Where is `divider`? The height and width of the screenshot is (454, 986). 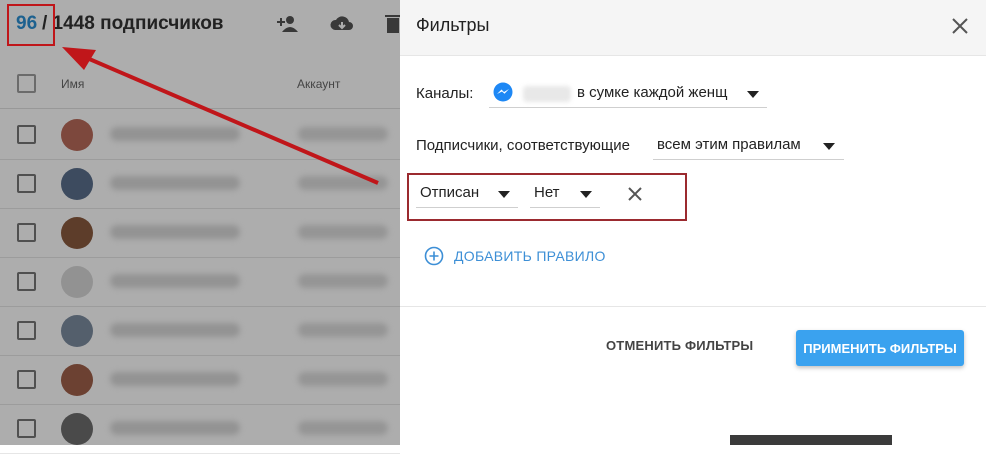
divider is located at coordinates (693, 306).